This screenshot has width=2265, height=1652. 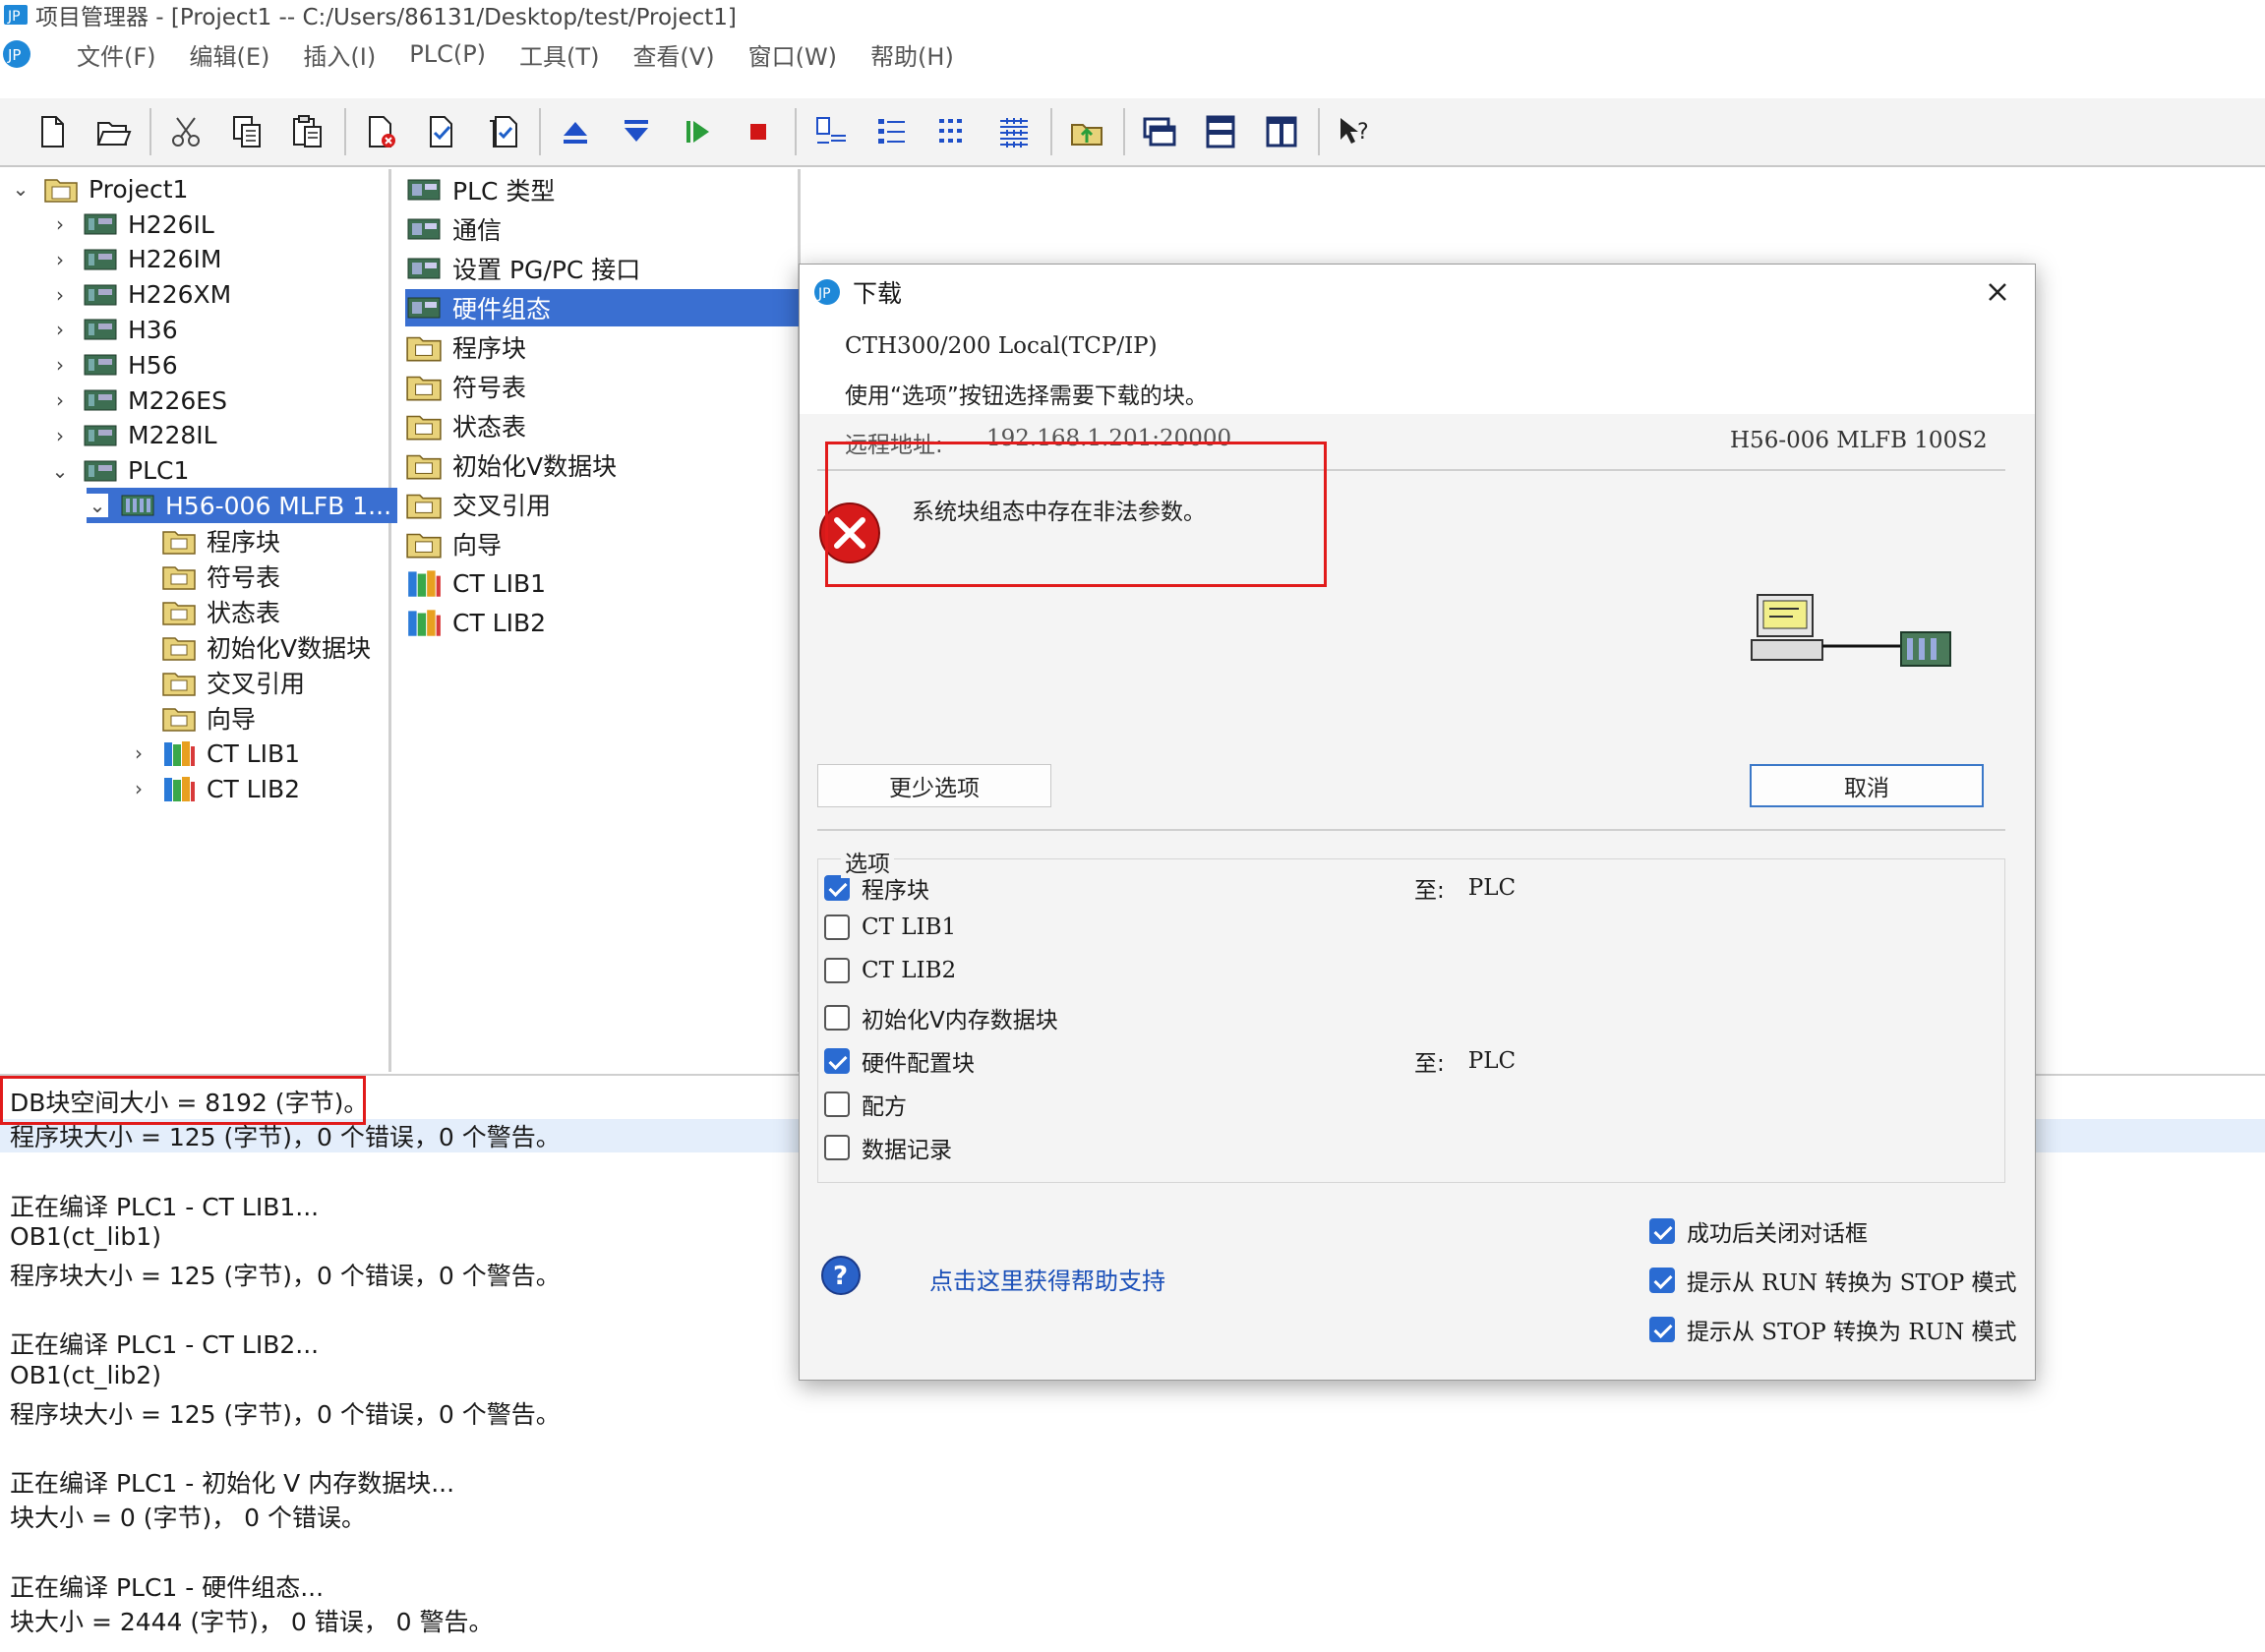 What do you see at coordinates (546, 270) in the screenshot?
I see `list-label: 设置 PG/PC 接口` at bounding box center [546, 270].